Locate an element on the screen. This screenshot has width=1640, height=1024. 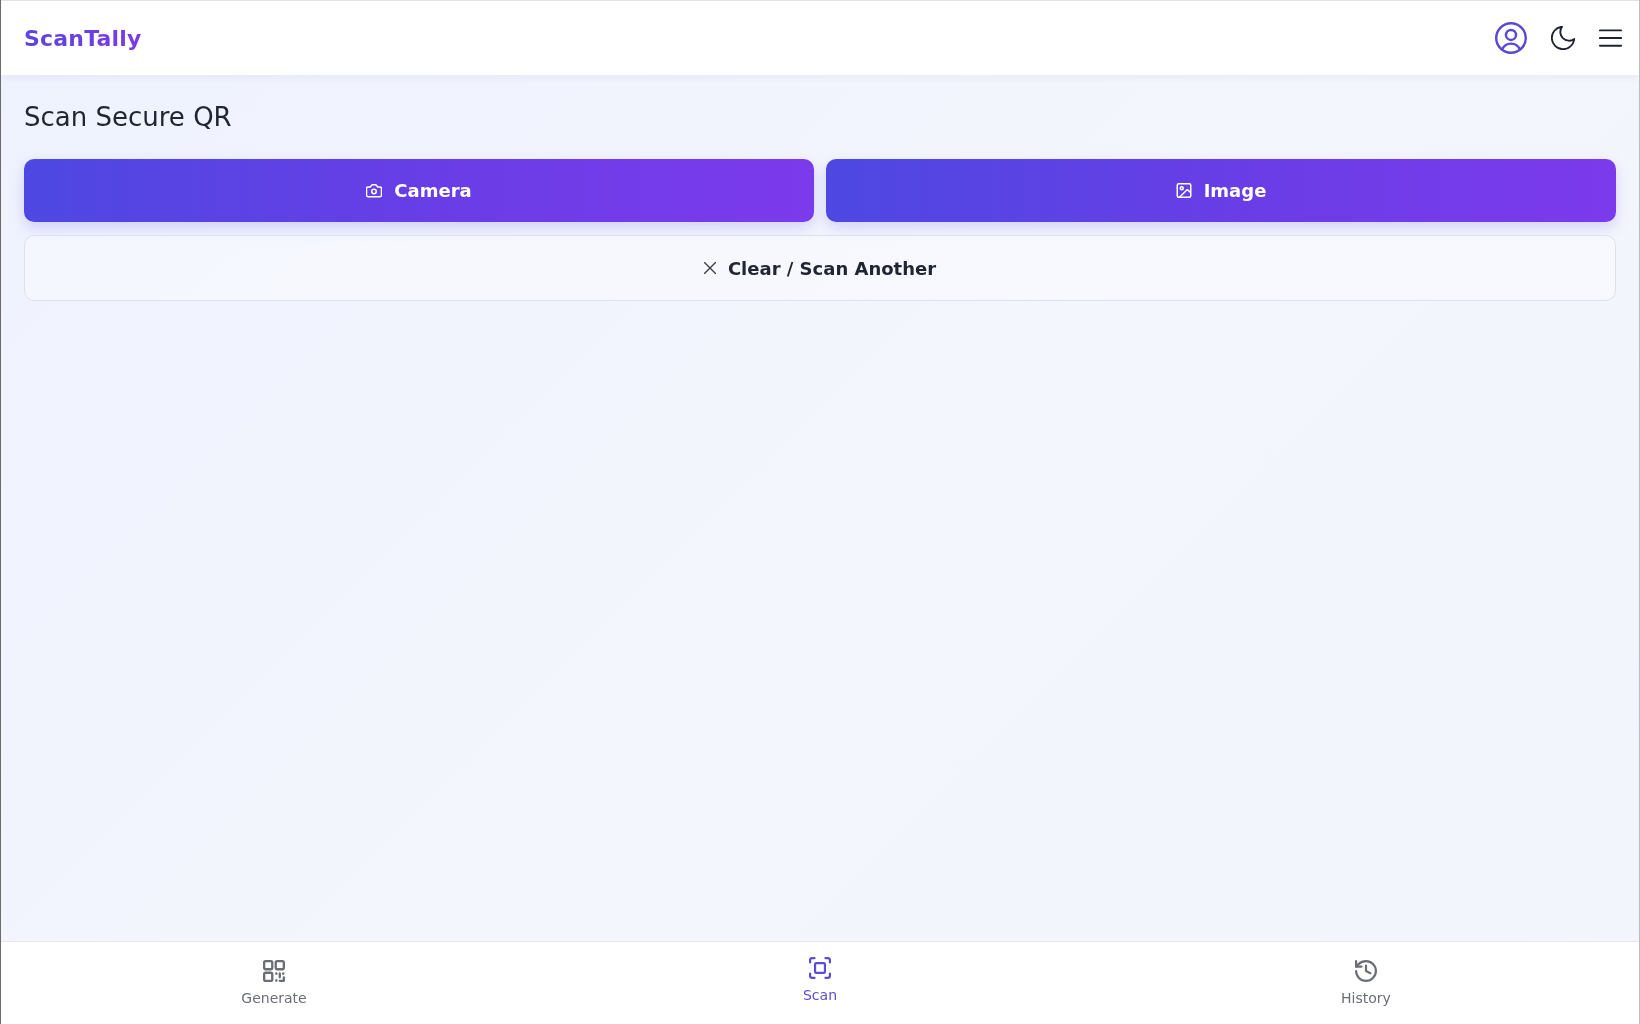
menu-icon is located at coordinates (1610, 38).